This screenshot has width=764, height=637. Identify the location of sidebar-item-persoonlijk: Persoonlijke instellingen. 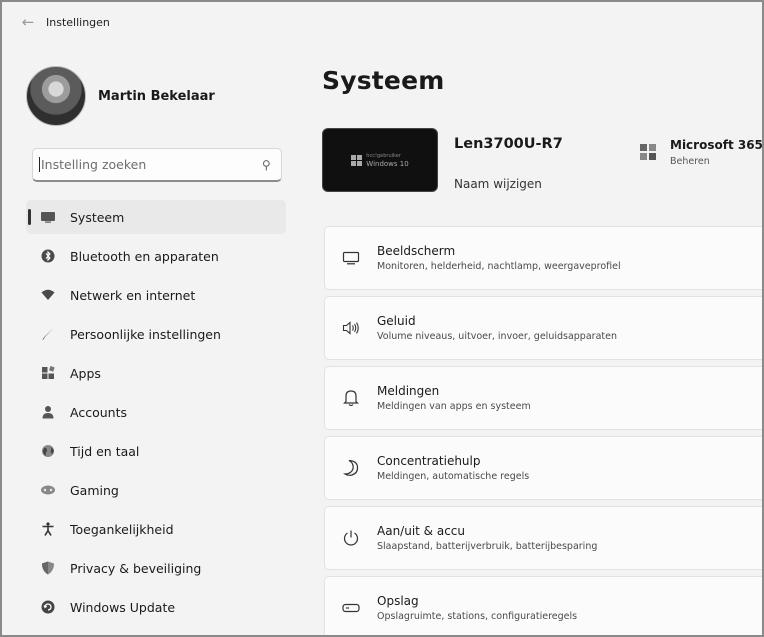
(156, 334).